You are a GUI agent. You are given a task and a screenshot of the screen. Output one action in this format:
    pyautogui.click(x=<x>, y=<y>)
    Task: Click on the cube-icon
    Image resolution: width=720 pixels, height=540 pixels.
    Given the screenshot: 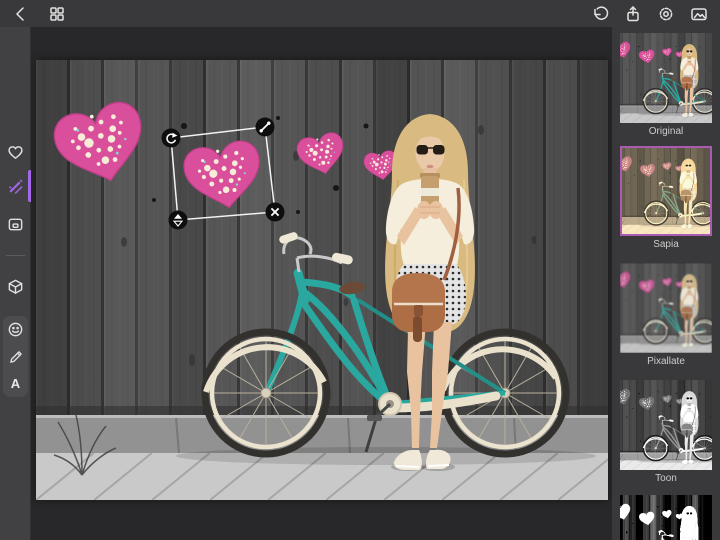 What is the action you would take?
    pyautogui.click(x=15, y=286)
    